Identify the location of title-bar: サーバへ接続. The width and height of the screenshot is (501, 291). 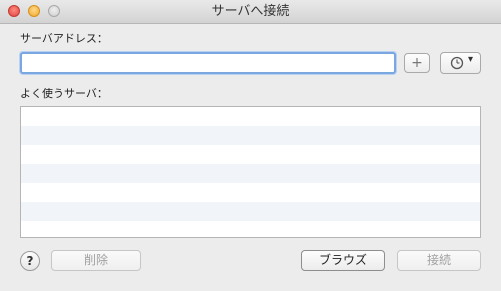
(250, 12).